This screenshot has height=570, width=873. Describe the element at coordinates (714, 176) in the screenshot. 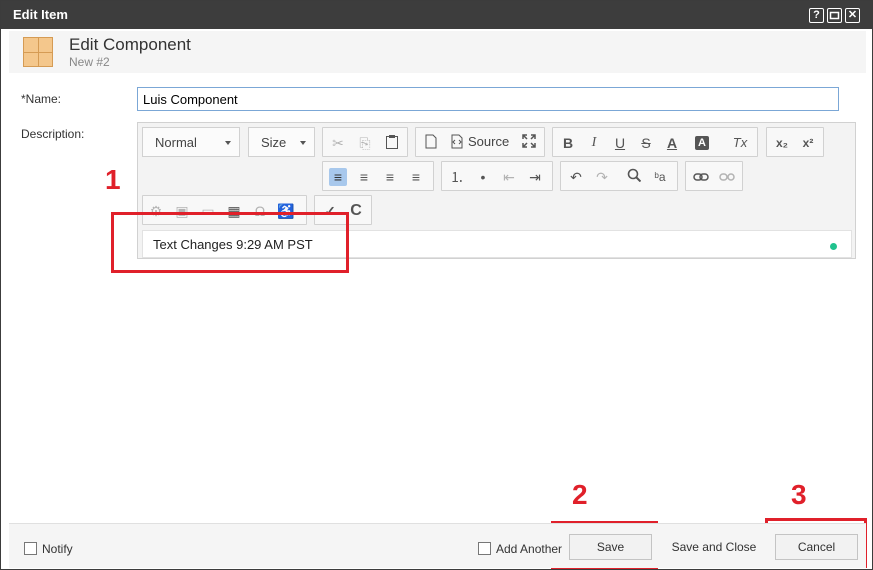

I see `link-group` at that location.